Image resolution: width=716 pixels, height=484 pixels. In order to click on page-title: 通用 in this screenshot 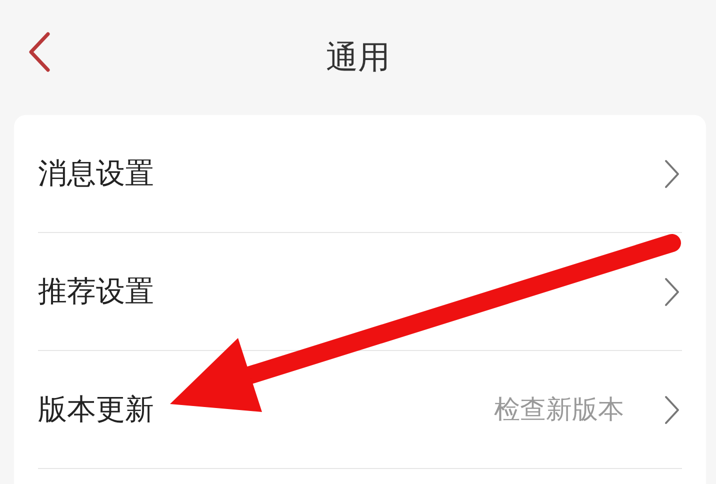, I will do `click(358, 57)`.